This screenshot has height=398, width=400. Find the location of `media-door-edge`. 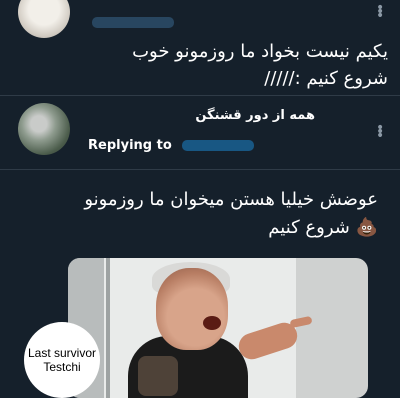

media-door-edge is located at coordinates (108, 328).